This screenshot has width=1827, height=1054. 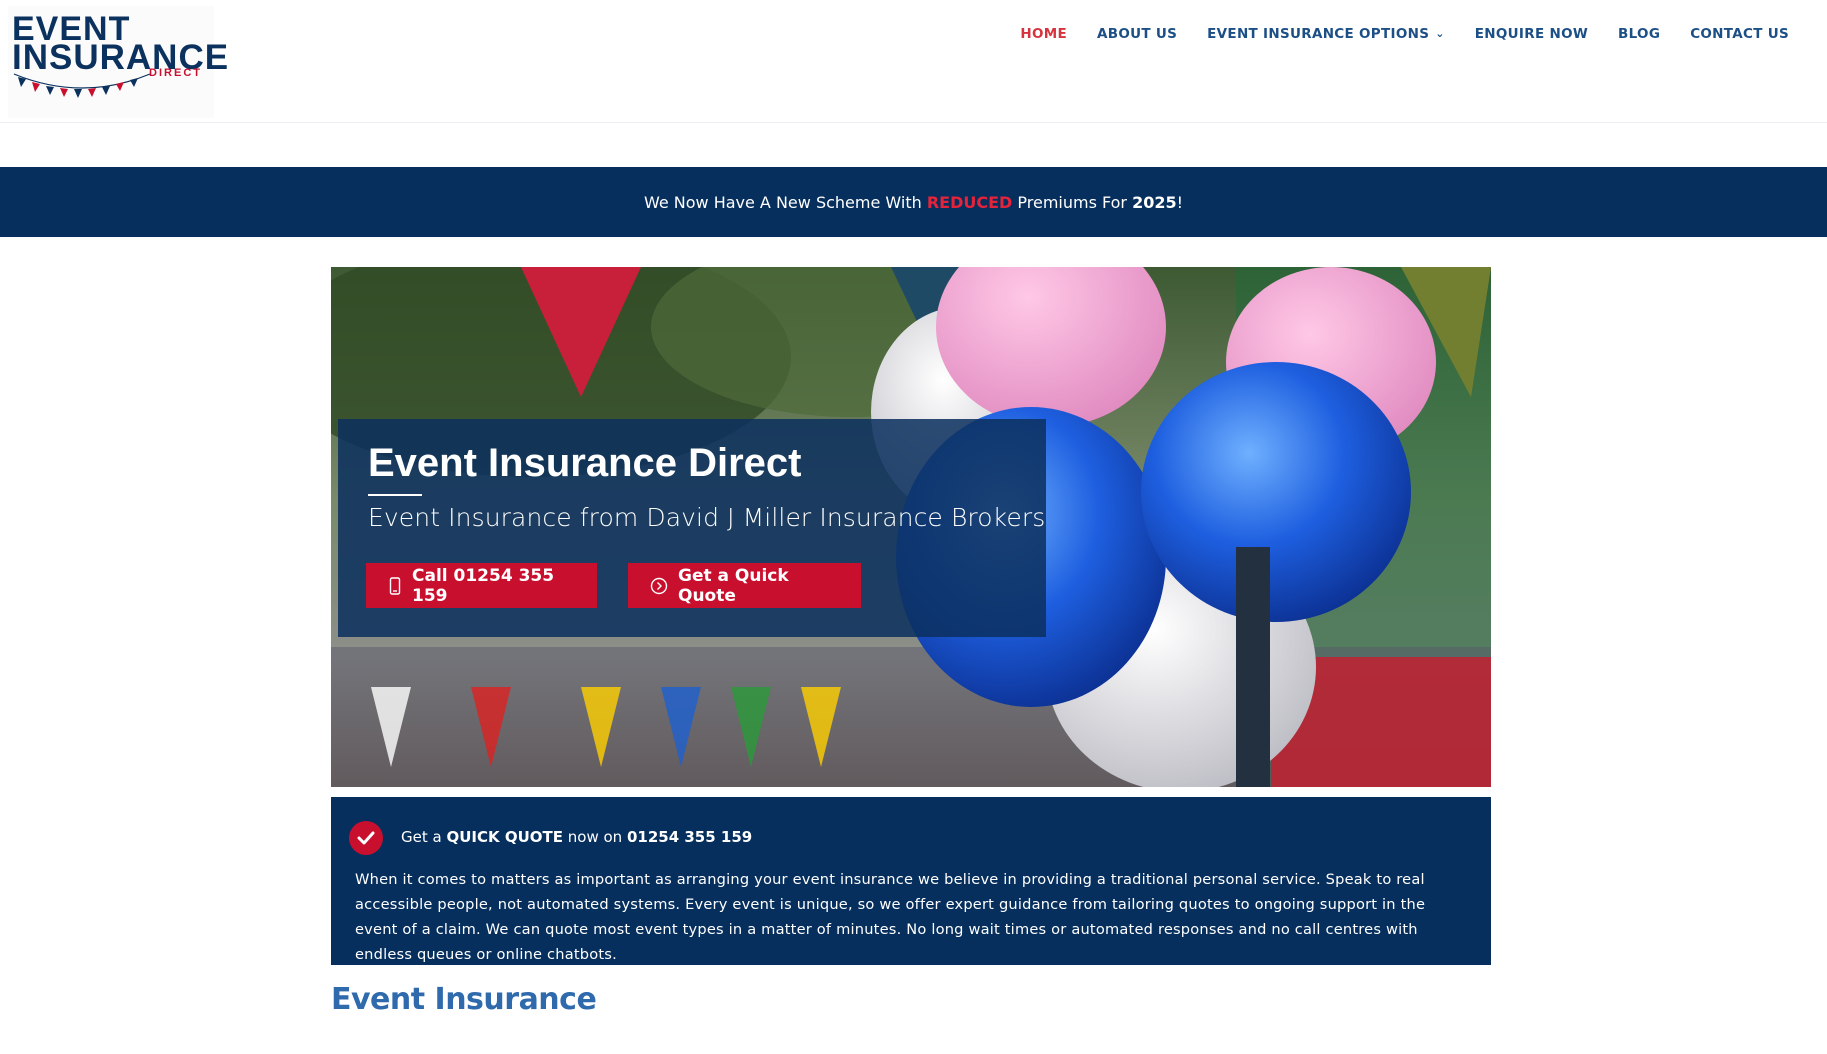 What do you see at coordinates (82, 85) in the screenshot?
I see `bunting-icon` at bounding box center [82, 85].